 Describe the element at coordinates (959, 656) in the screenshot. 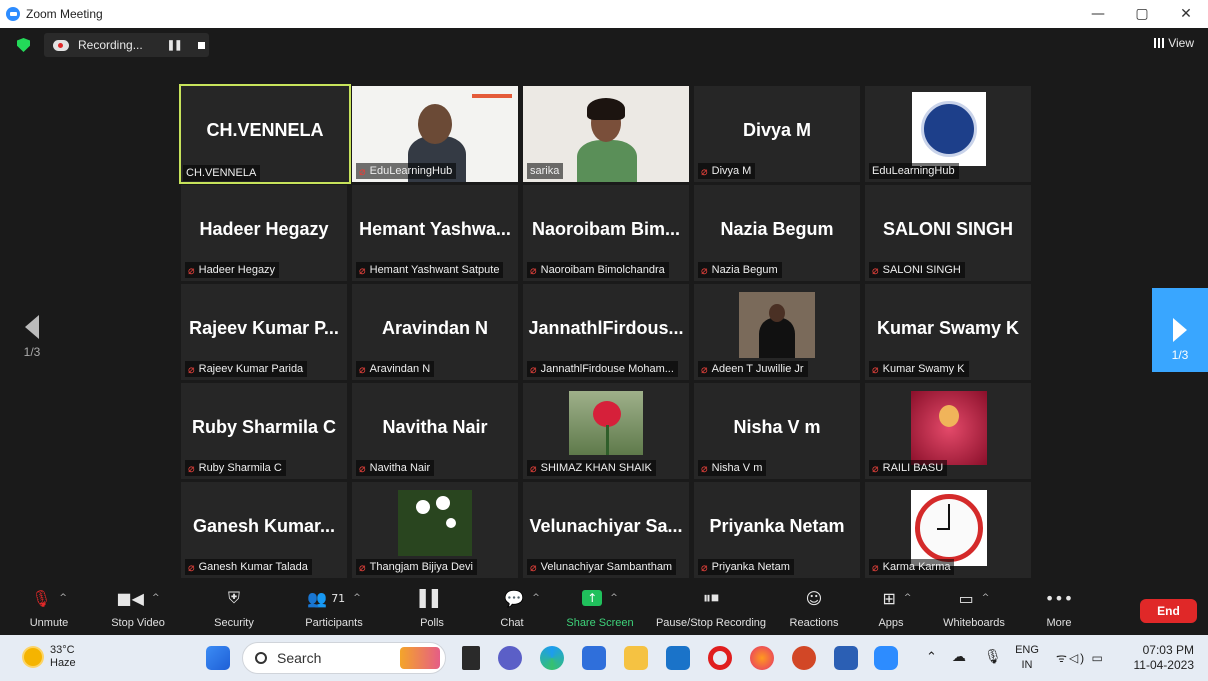

I see `network-status-icon: ☁` at that location.